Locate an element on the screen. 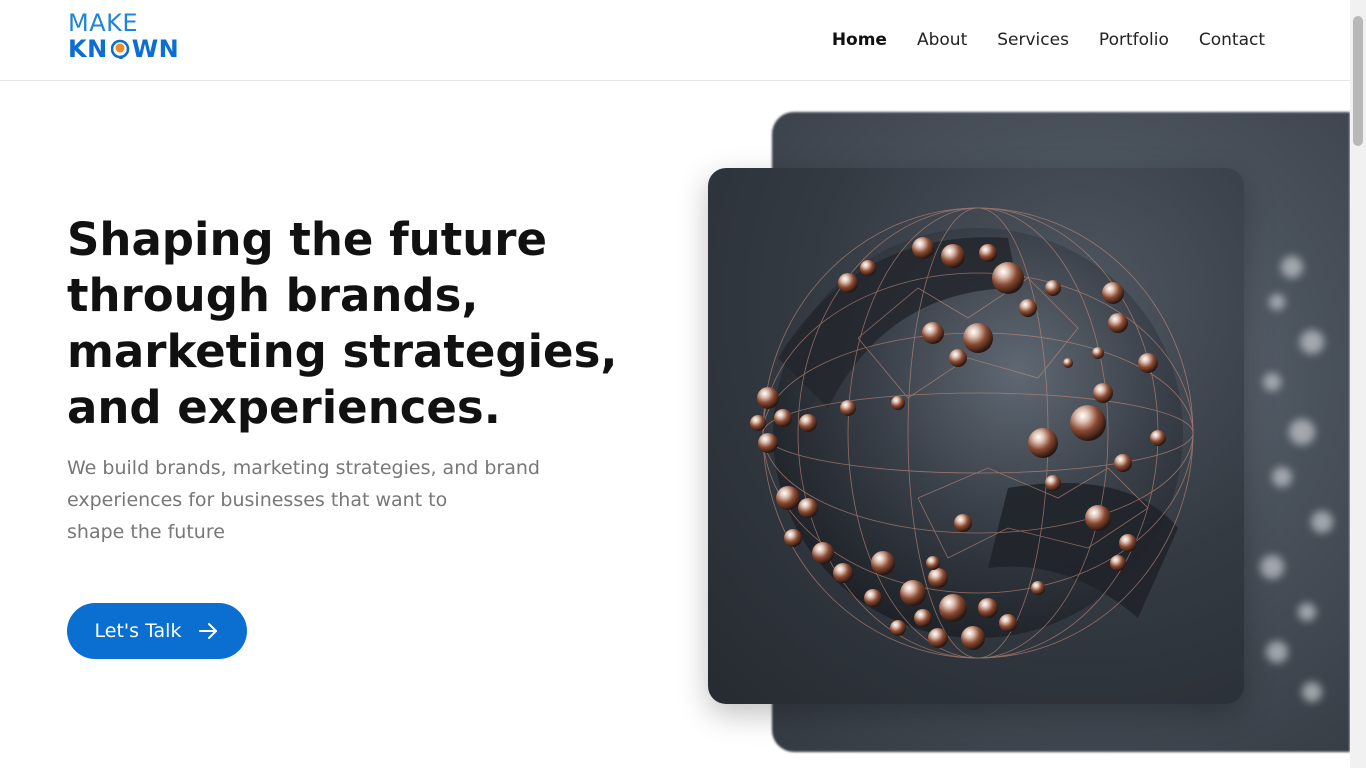 The image size is (1366, 768). lets-talk-label: Let's Talk is located at coordinates (138, 631).